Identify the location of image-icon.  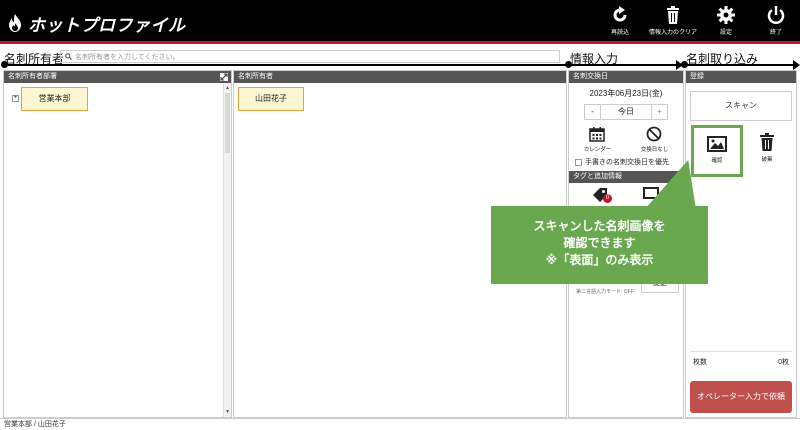
(717, 144).